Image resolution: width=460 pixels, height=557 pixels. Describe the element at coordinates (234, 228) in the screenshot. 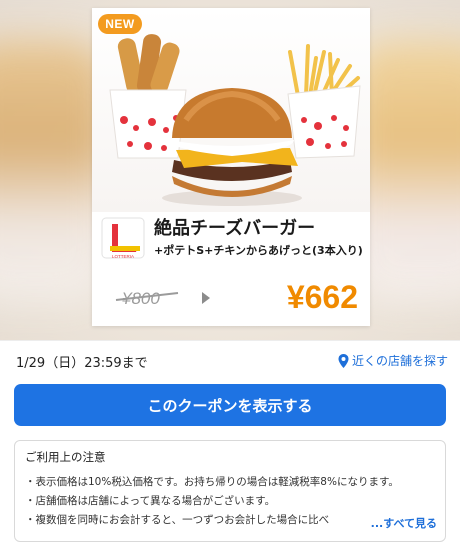

I see `product-name: 絶品チーズバーガー` at that location.